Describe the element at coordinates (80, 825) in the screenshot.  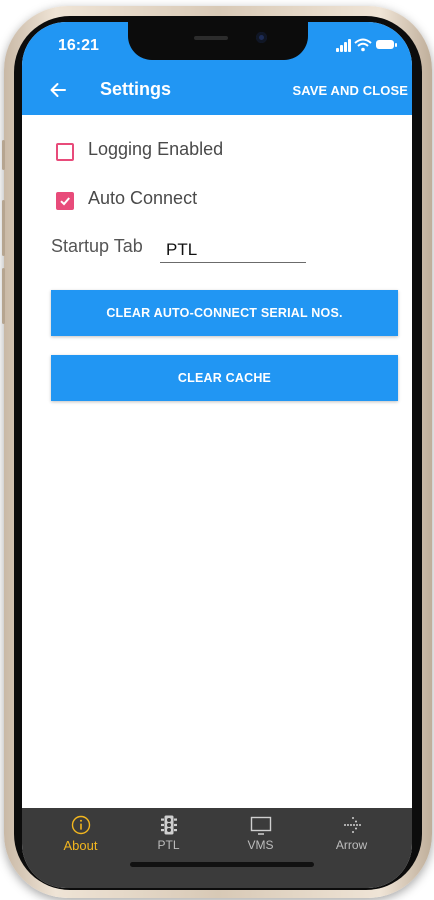
I see `info-icon` at that location.